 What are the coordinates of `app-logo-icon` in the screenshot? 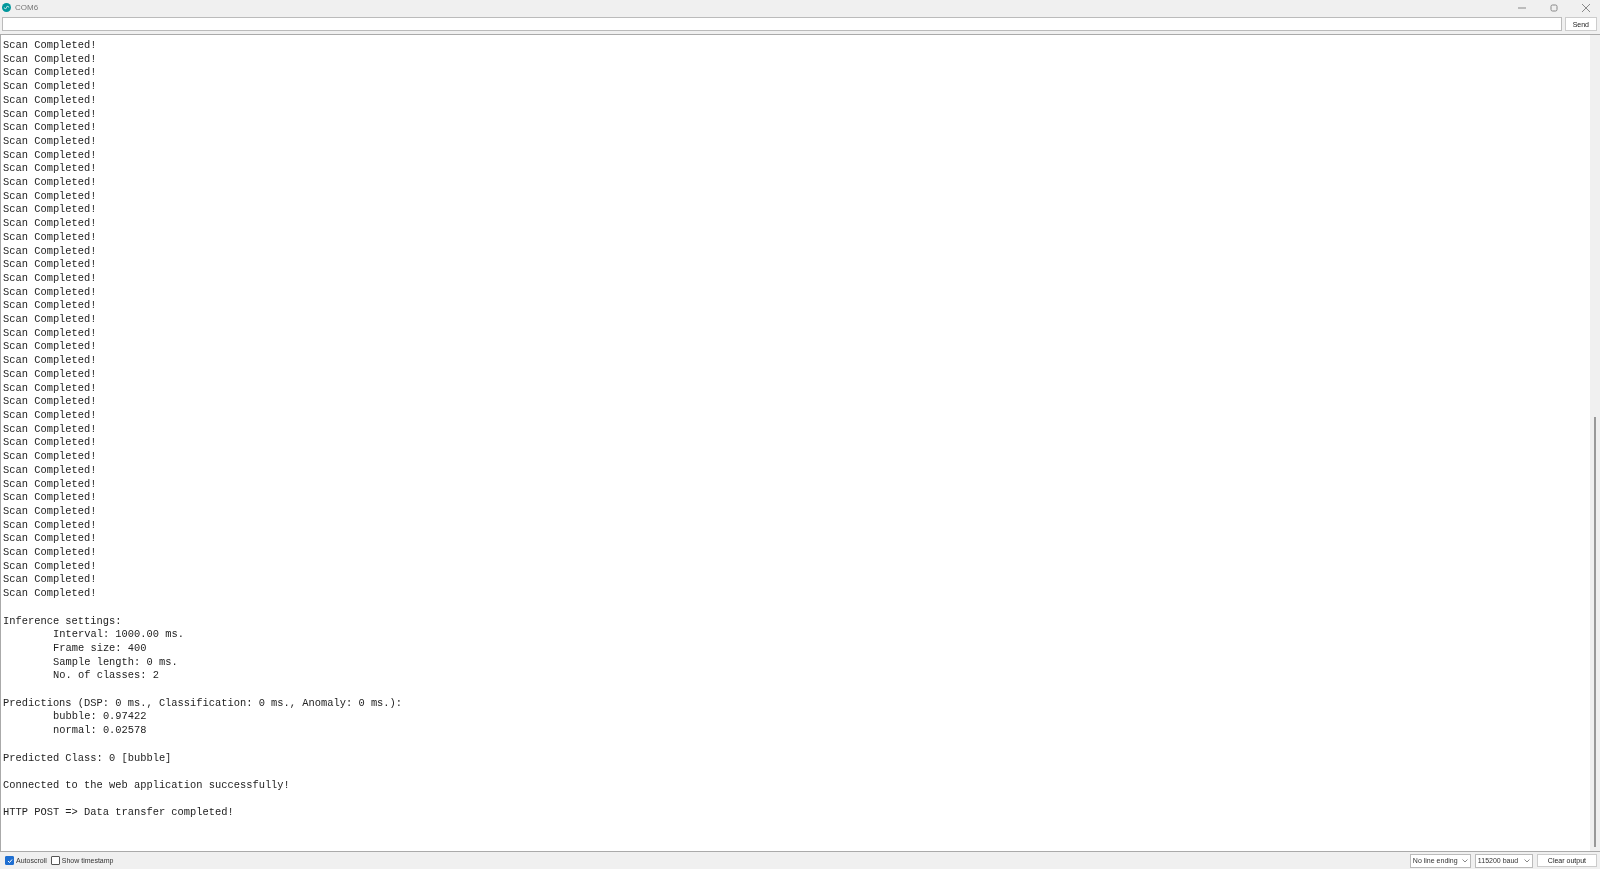 It's located at (6, 7).